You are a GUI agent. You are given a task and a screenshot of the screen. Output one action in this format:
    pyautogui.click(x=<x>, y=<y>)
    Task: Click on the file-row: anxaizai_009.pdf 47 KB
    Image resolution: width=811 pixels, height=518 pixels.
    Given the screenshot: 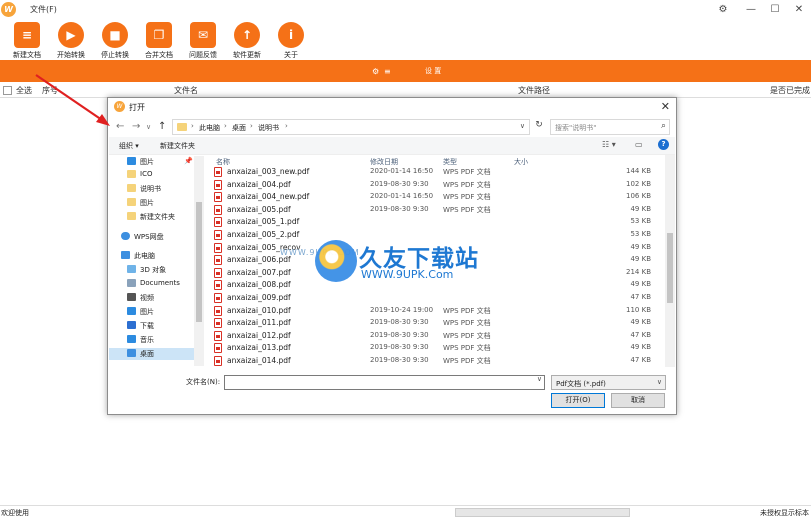 What is the action you would take?
    pyautogui.click(x=435, y=298)
    